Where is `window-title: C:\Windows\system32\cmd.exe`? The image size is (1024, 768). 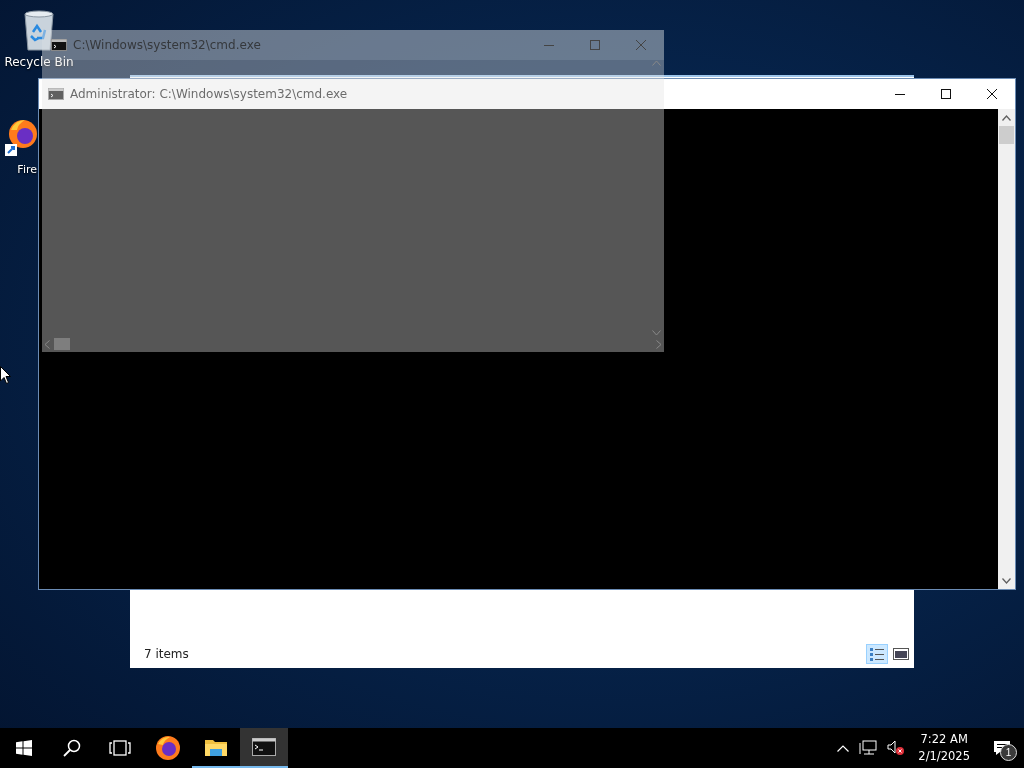 window-title: C:\Windows\system32\cmd.exe is located at coordinates (167, 45).